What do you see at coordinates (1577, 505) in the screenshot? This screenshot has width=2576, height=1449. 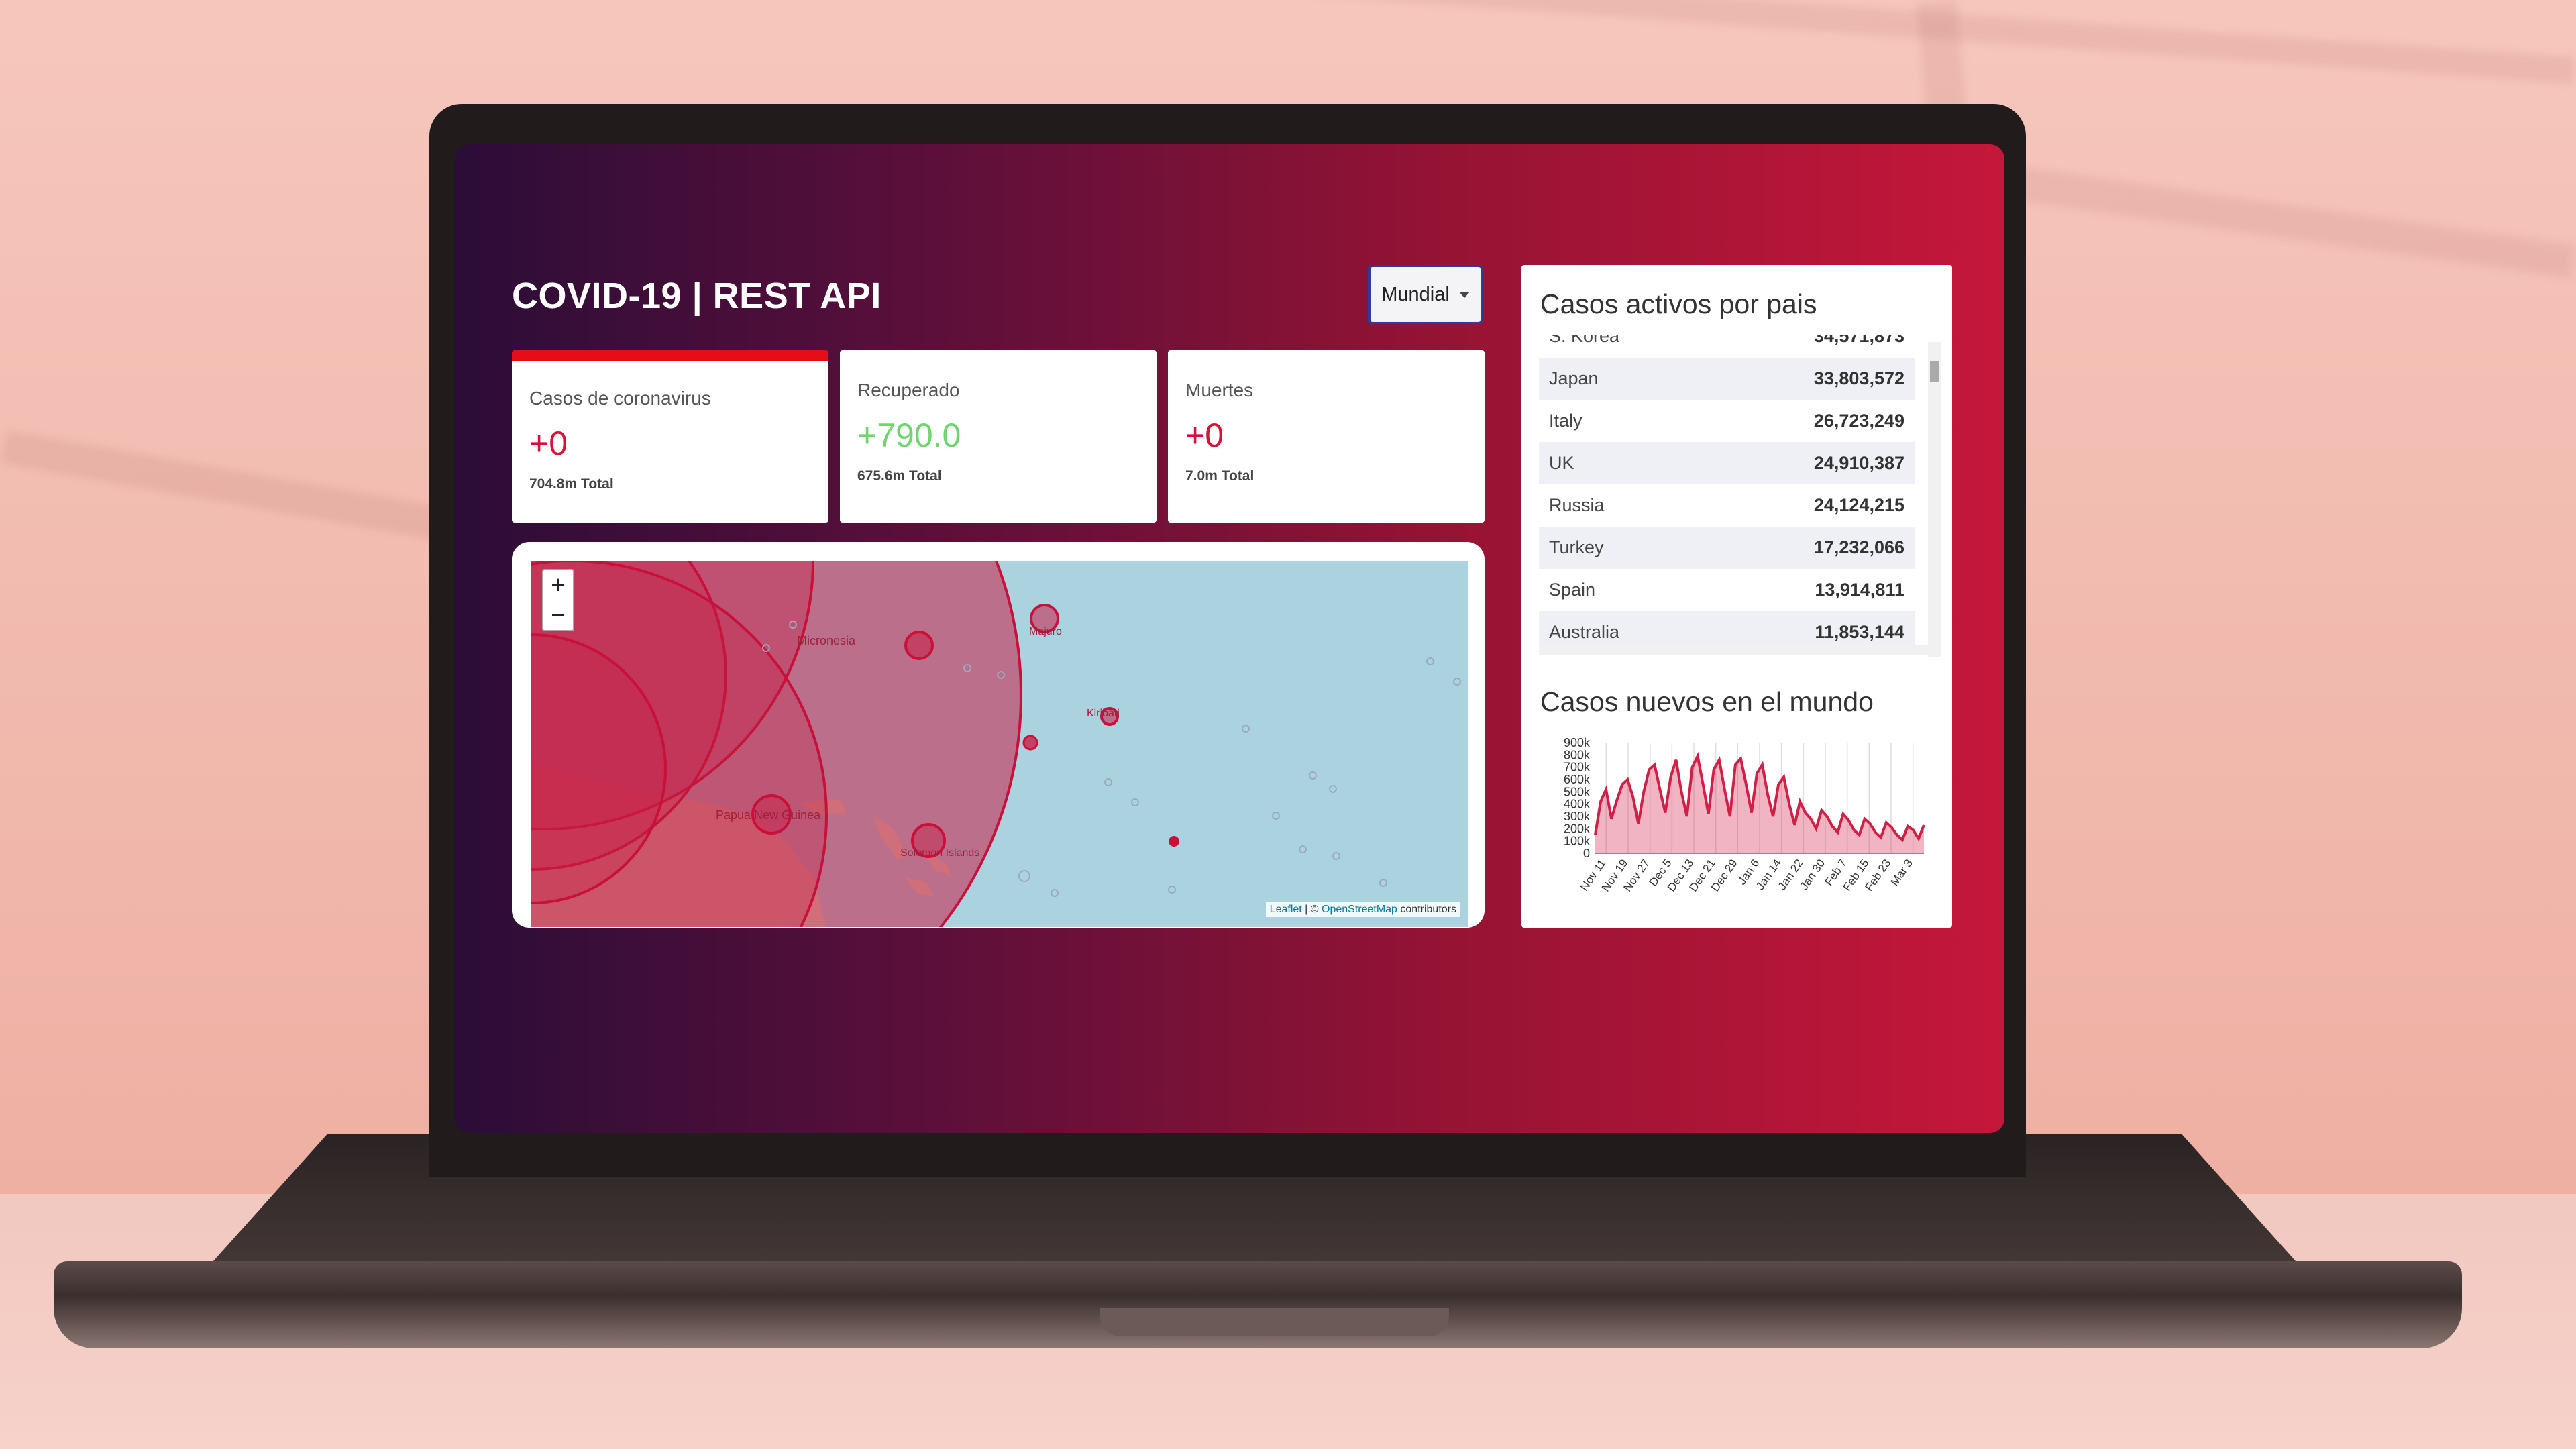 I see `country-name: Russia` at bounding box center [1577, 505].